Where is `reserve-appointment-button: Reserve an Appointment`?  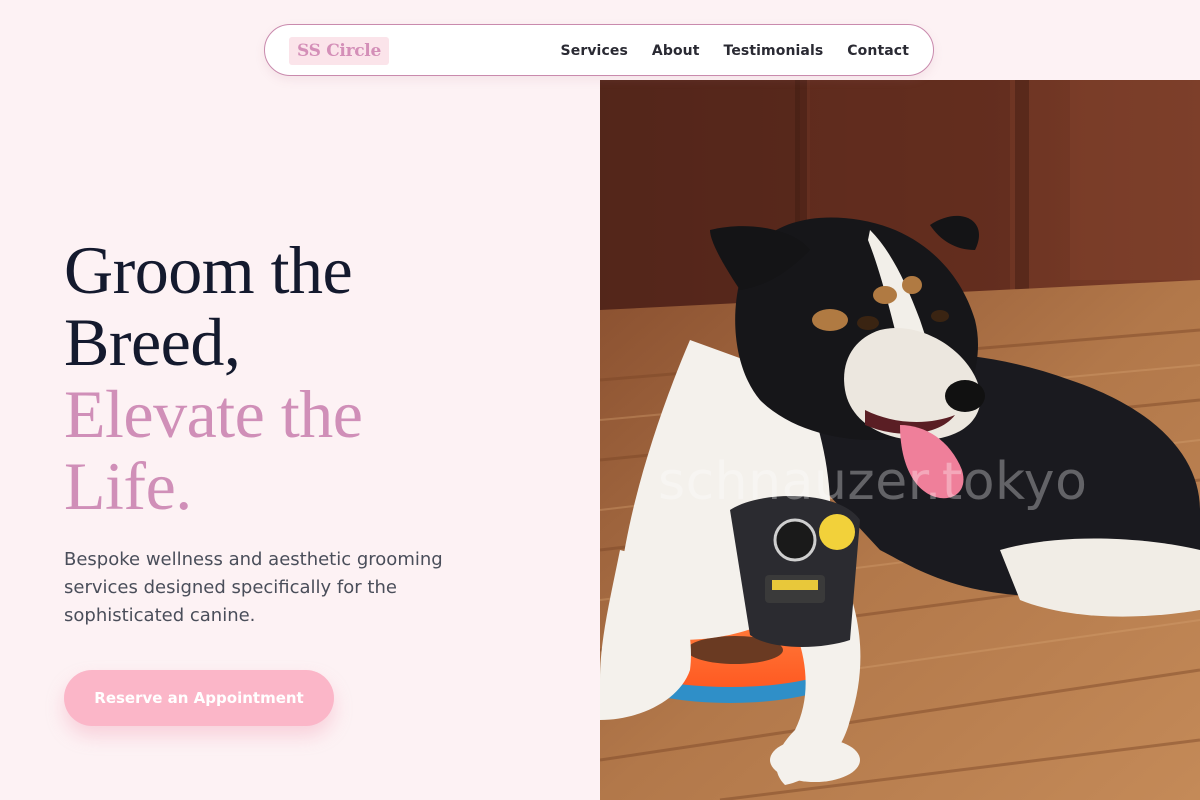 reserve-appointment-button: Reserve an Appointment is located at coordinates (199, 698).